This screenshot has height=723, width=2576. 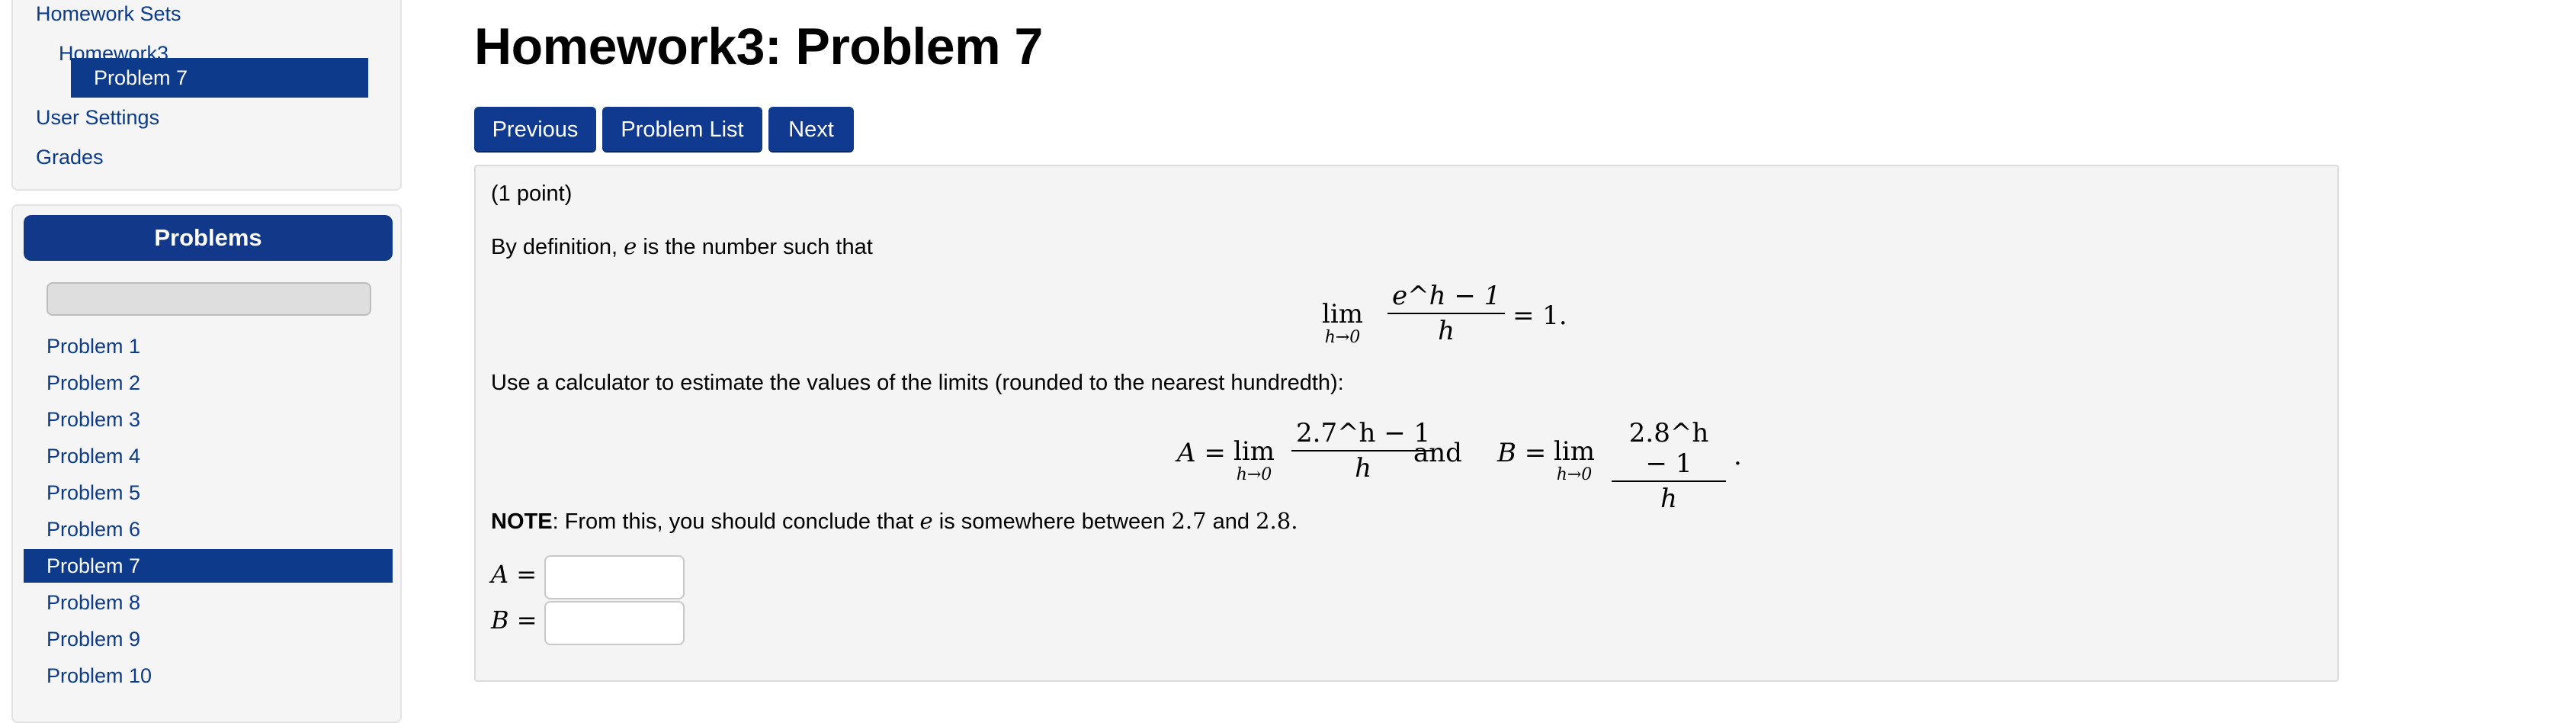 What do you see at coordinates (209, 529) in the screenshot?
I see `problem-list-item: Problem 6` at bounding box center [209, 529].